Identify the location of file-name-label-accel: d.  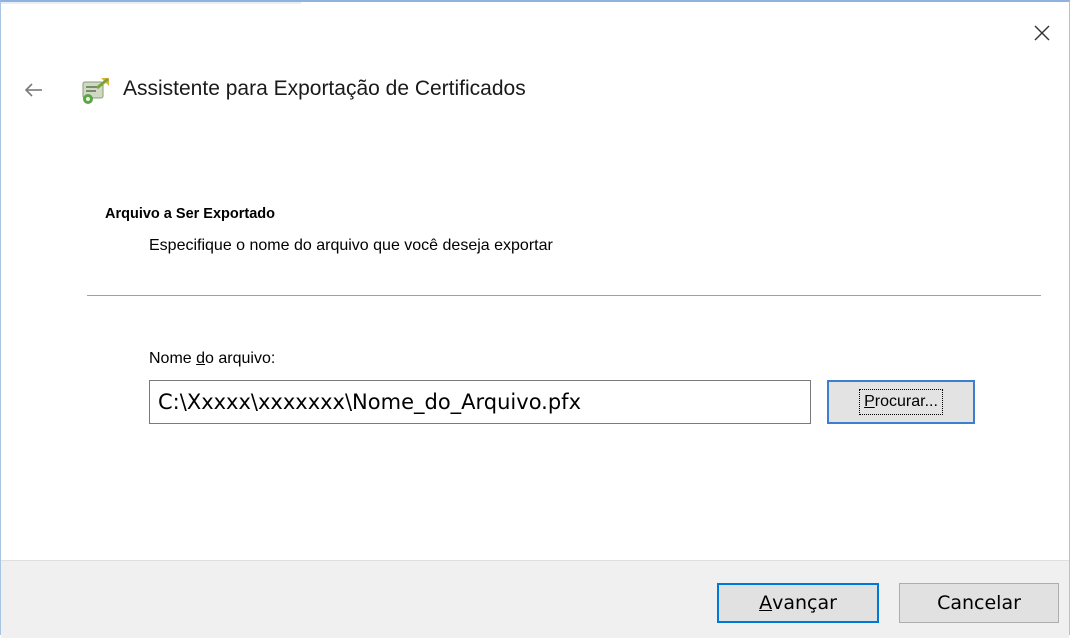
(201, 358).